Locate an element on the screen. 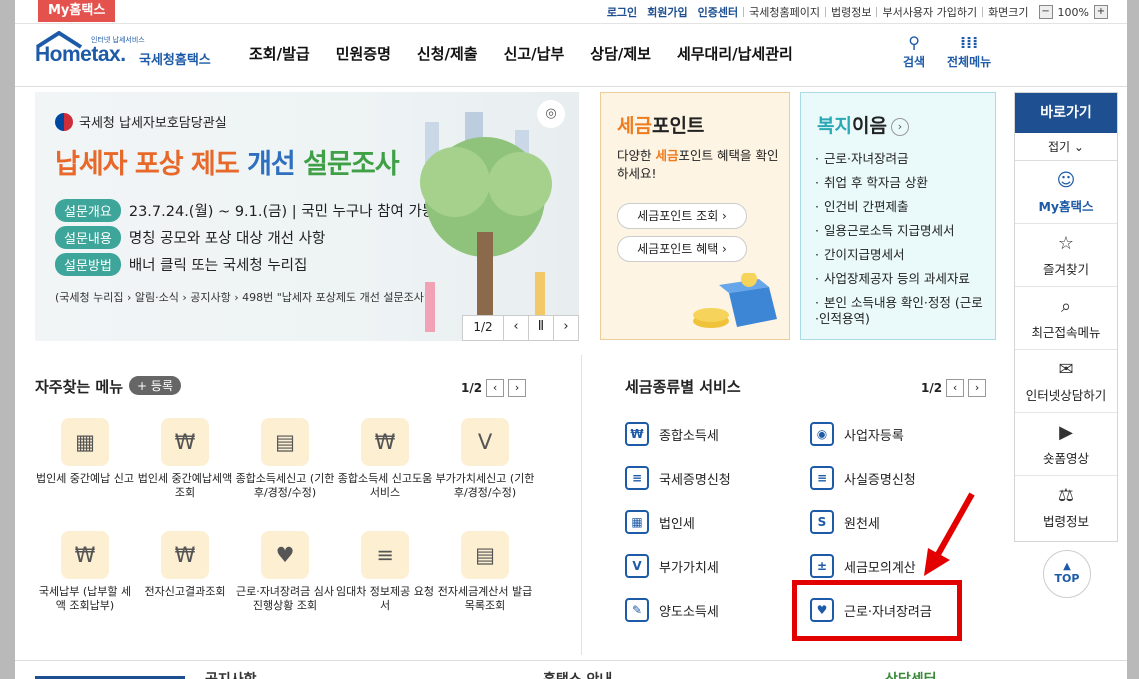  welfare-item: 일용근로소득 지급명세서 is located at coordinates (900, 231).